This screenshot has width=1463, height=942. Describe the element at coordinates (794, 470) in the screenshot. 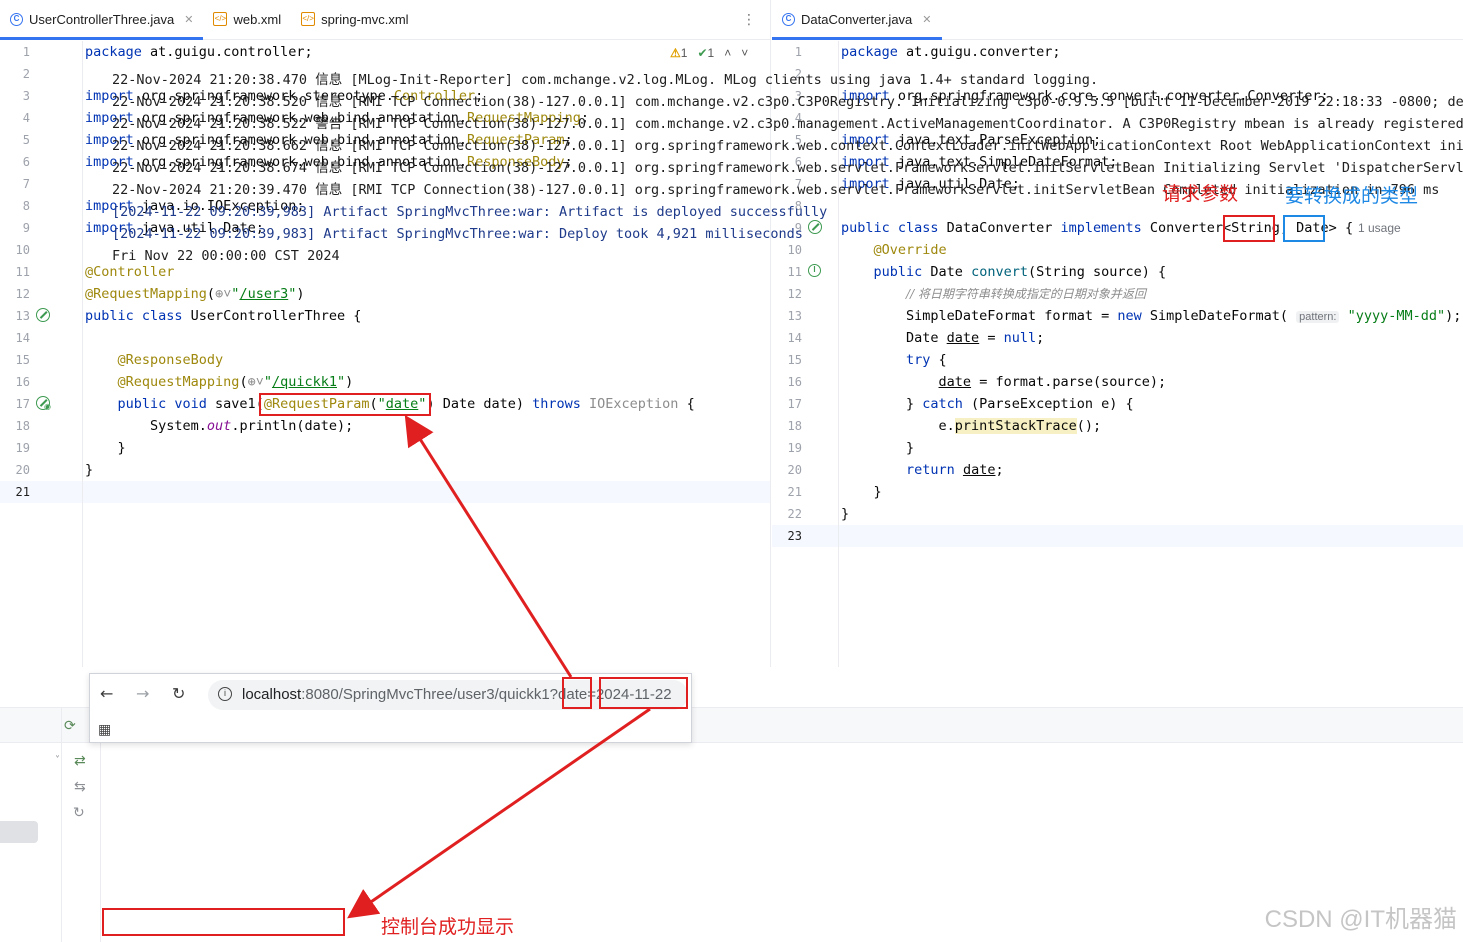

I see `line-number: 20` at that location.